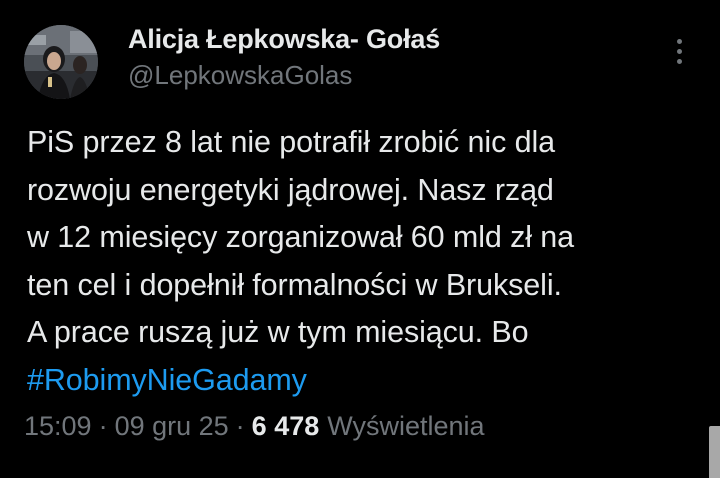 The width and height of the screenshot is (720, 478). Describe the element at coordinates (406, 426) in the screenshot. I see `views-label: Wyświetlenia` at that location.